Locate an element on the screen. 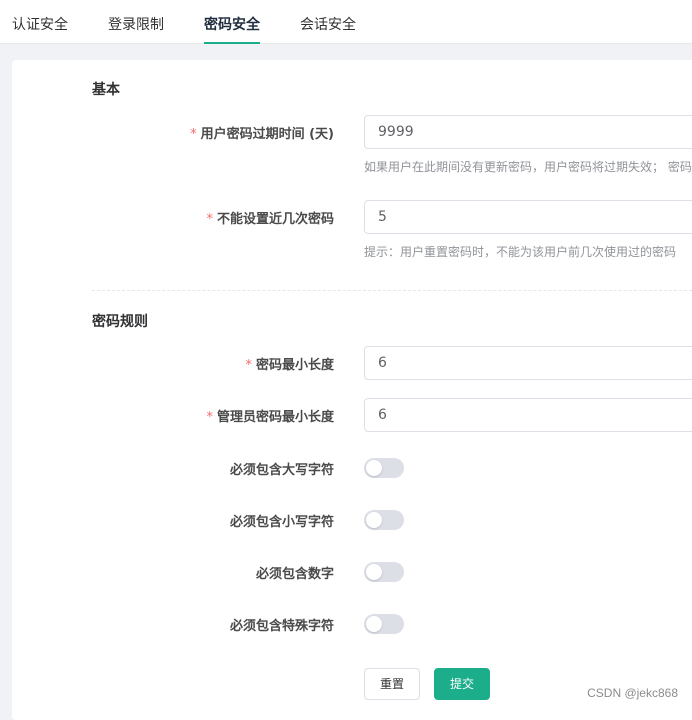  require-uppercase-label: 必须包含大写字符 is located at coordinates (281, 470).